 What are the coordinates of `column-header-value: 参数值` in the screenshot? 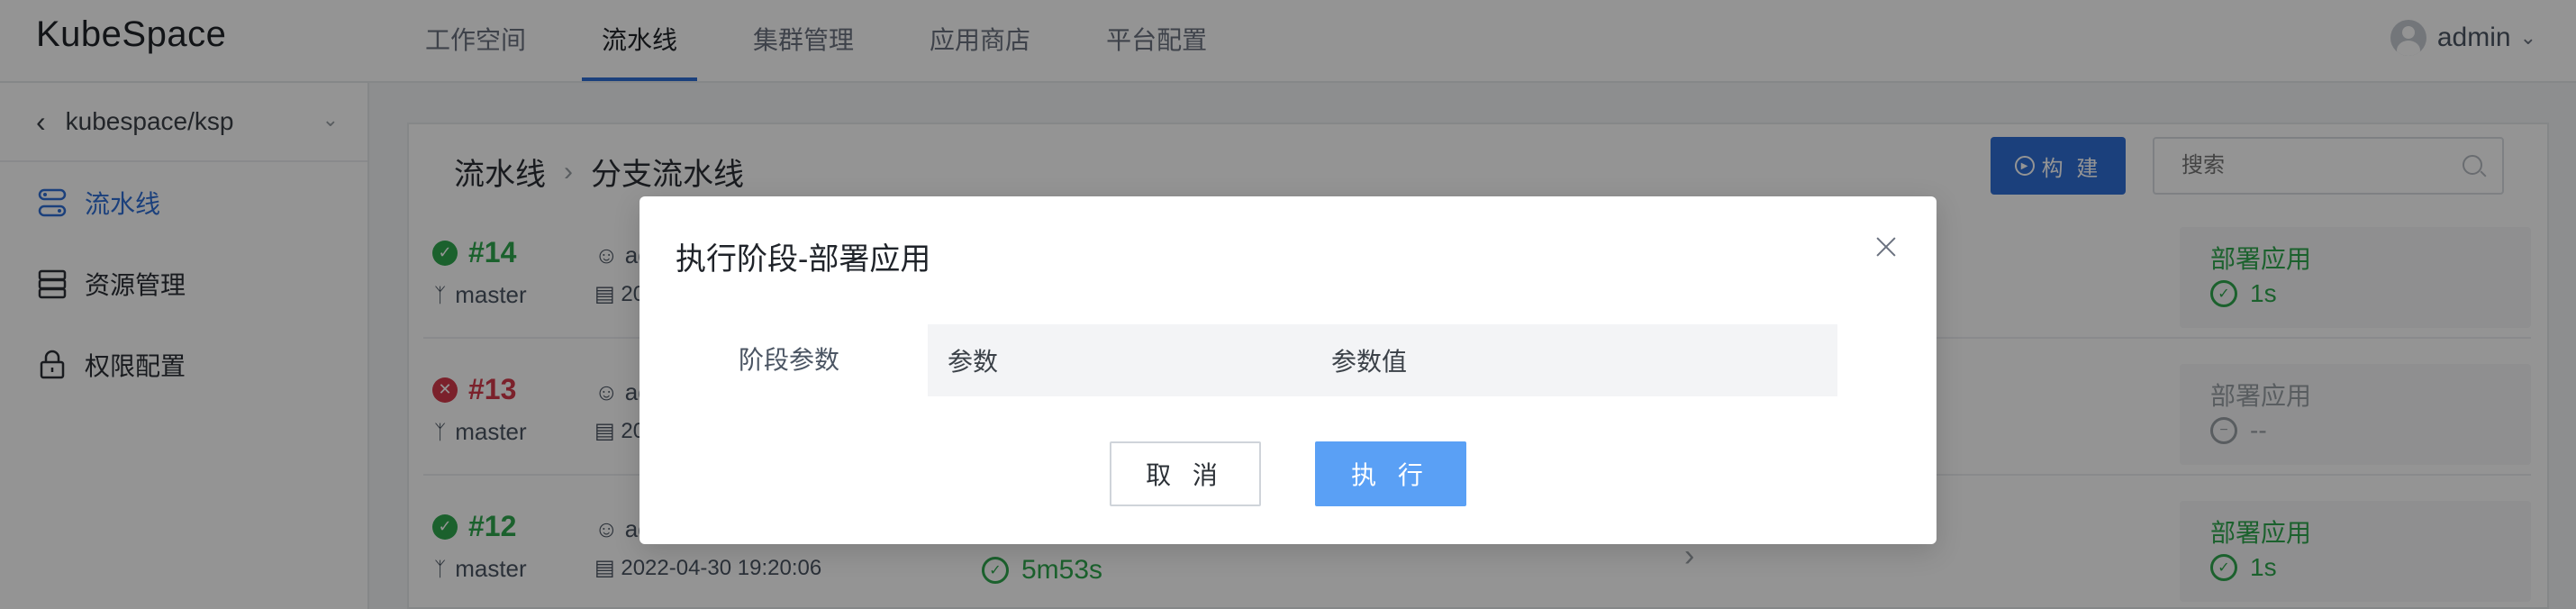 It's located at (1370, 362).